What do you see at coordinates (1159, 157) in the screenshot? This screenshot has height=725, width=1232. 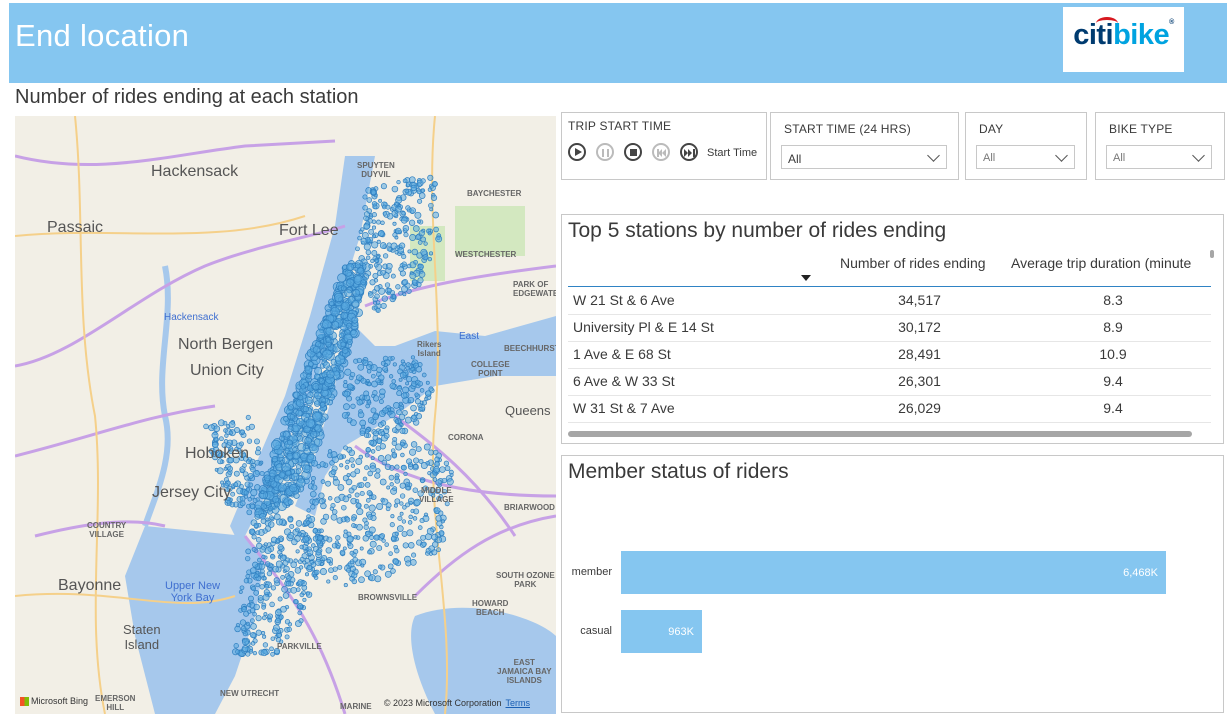 I see `bike-type-dropdown: All` at bounding box center [1159, 157].